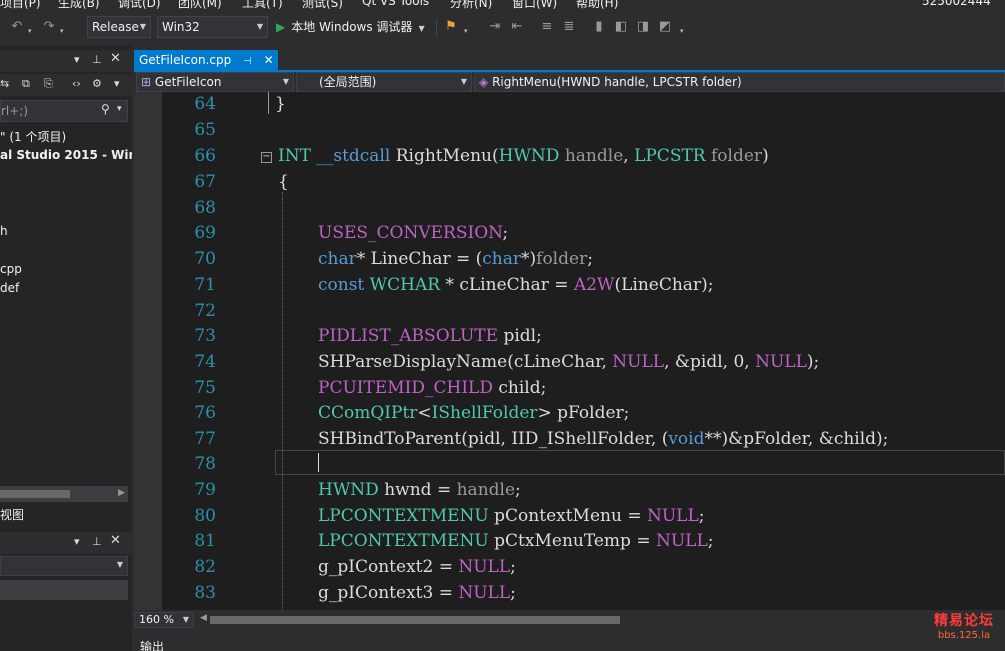 This screenshot has height=651, width=1005. What do you see at coordinates (413, 233) in the screenshot?
I see `code-text: USES_CONVERSION;` at bounding box center [413, 233].